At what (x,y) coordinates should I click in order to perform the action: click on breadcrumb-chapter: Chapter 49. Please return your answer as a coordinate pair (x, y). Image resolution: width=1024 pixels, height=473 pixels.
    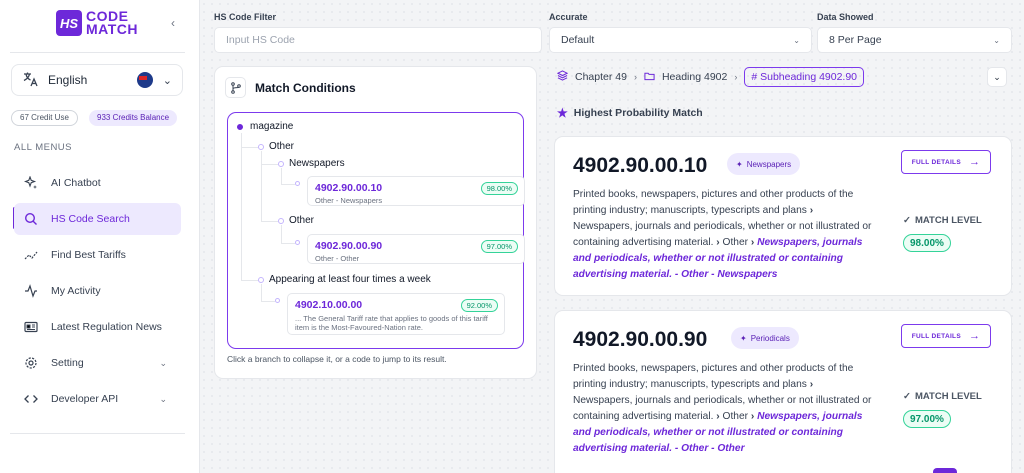
    Looking at the image, I should click on (601, 77).